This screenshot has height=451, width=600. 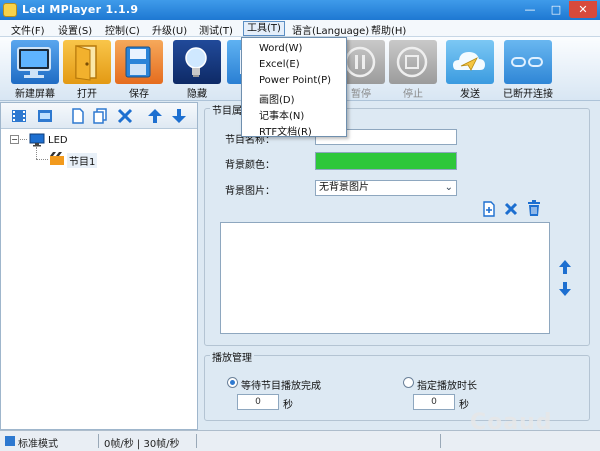 I want to click on hide-button: 隐藏, so click(x=197, y=70).